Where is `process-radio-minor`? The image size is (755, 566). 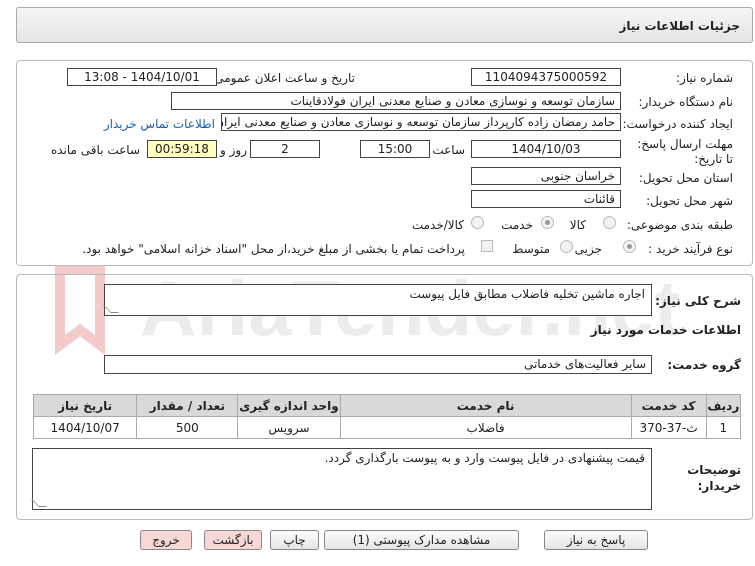
process-radio-minor is located at coordinates (629, 246).